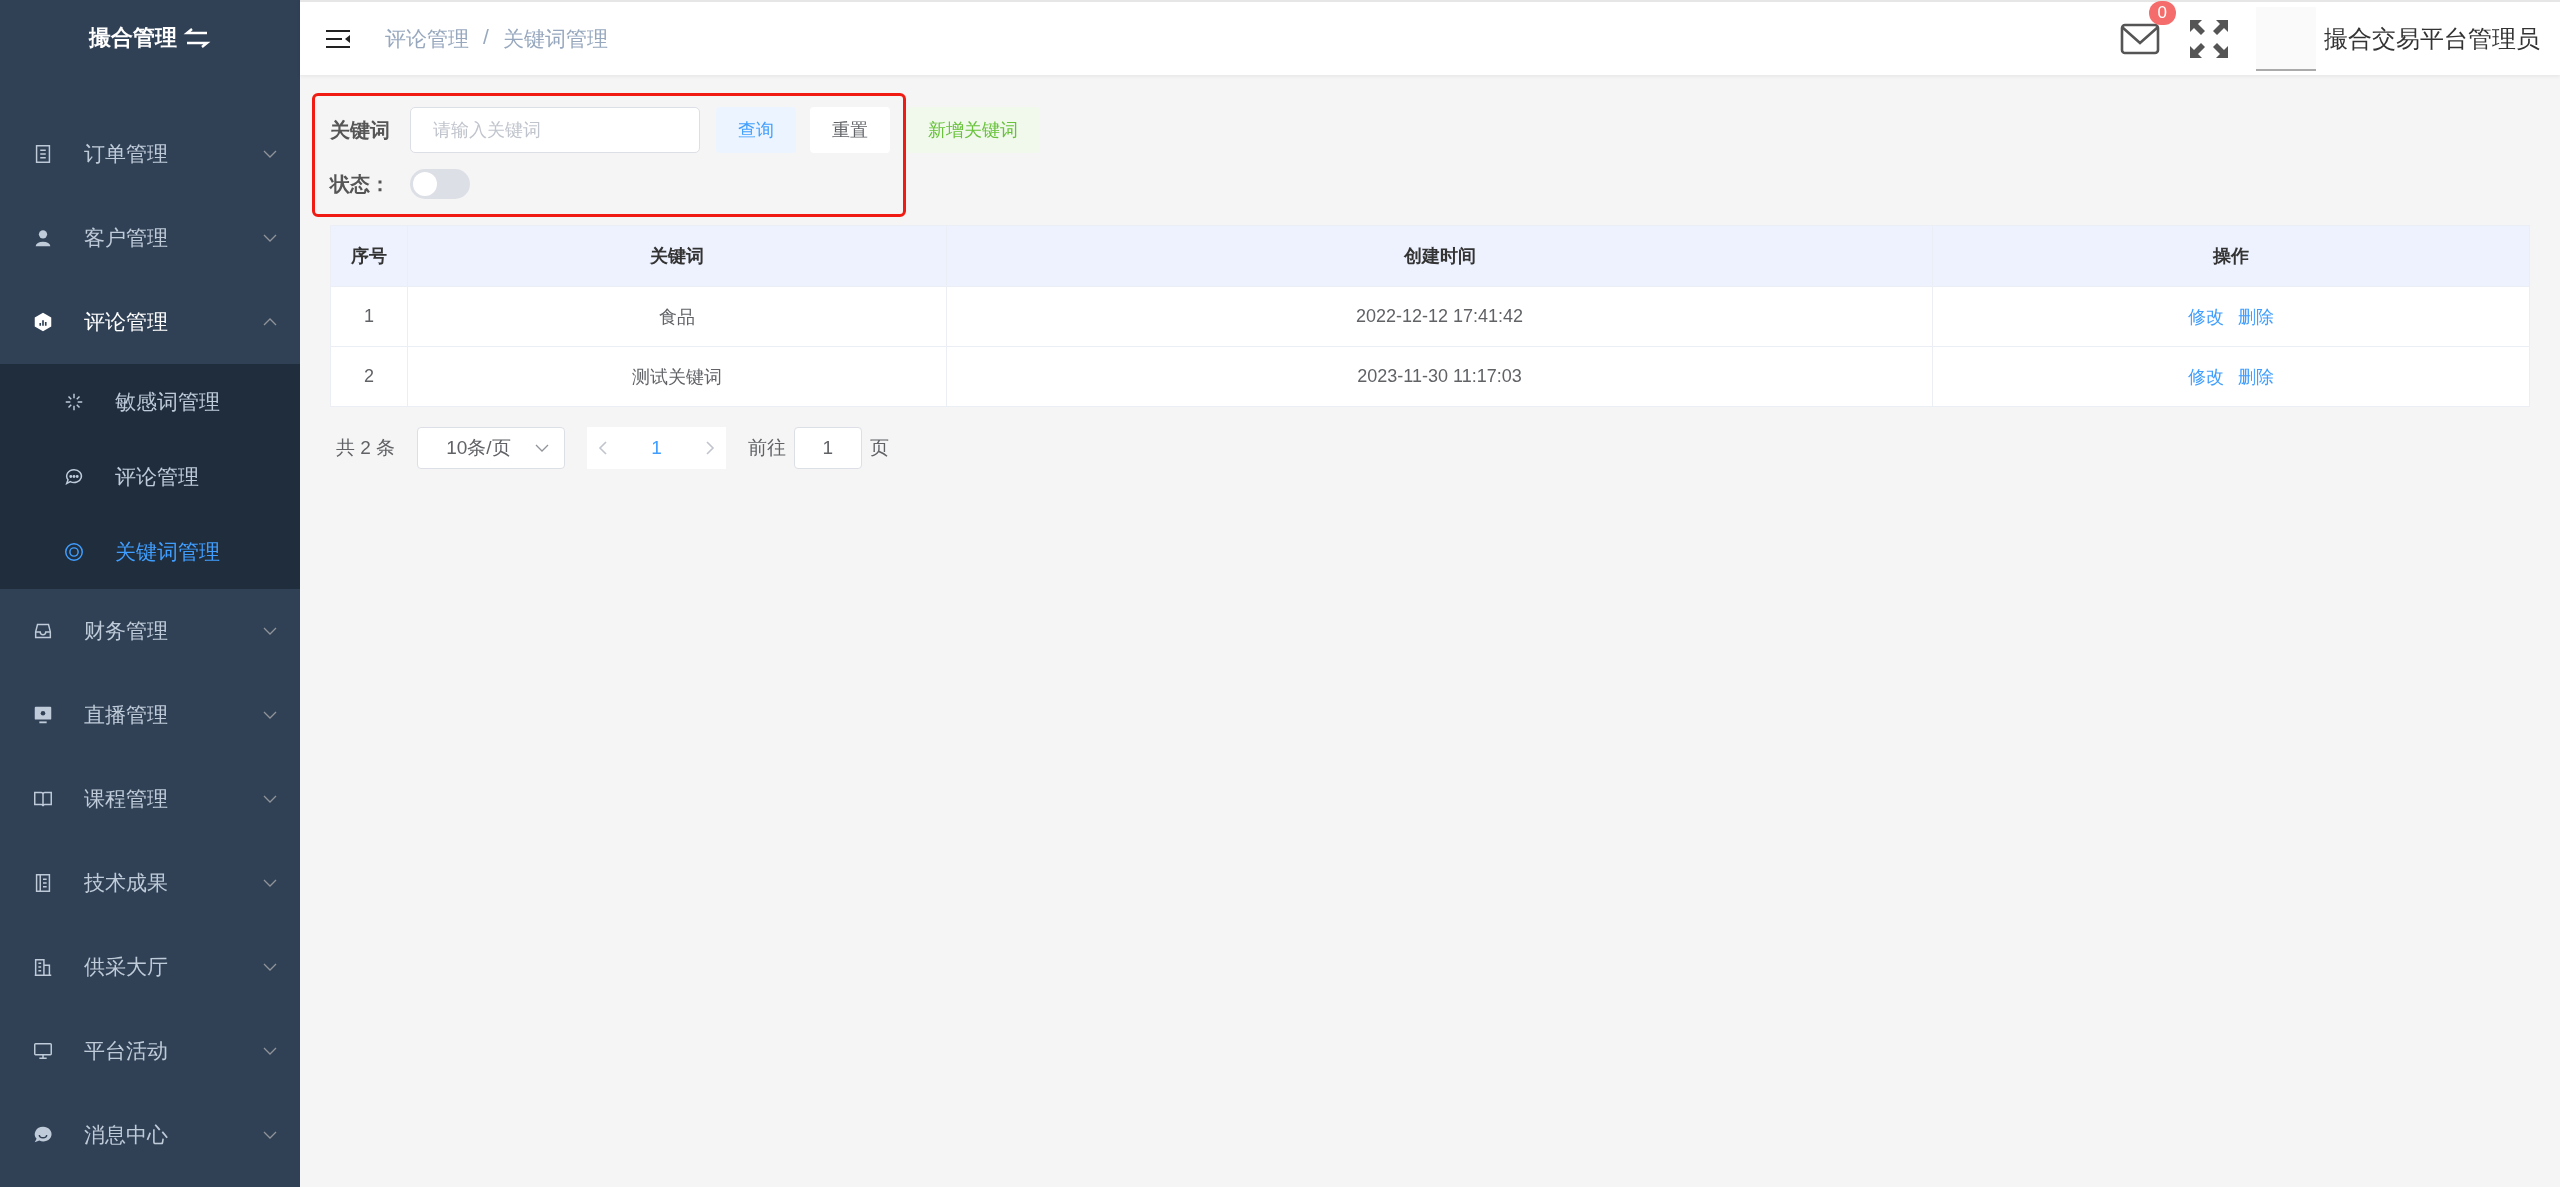 This screenshot has width=2560, height=1187. I want to click on monitor-gear-icon, so click(43, 715).